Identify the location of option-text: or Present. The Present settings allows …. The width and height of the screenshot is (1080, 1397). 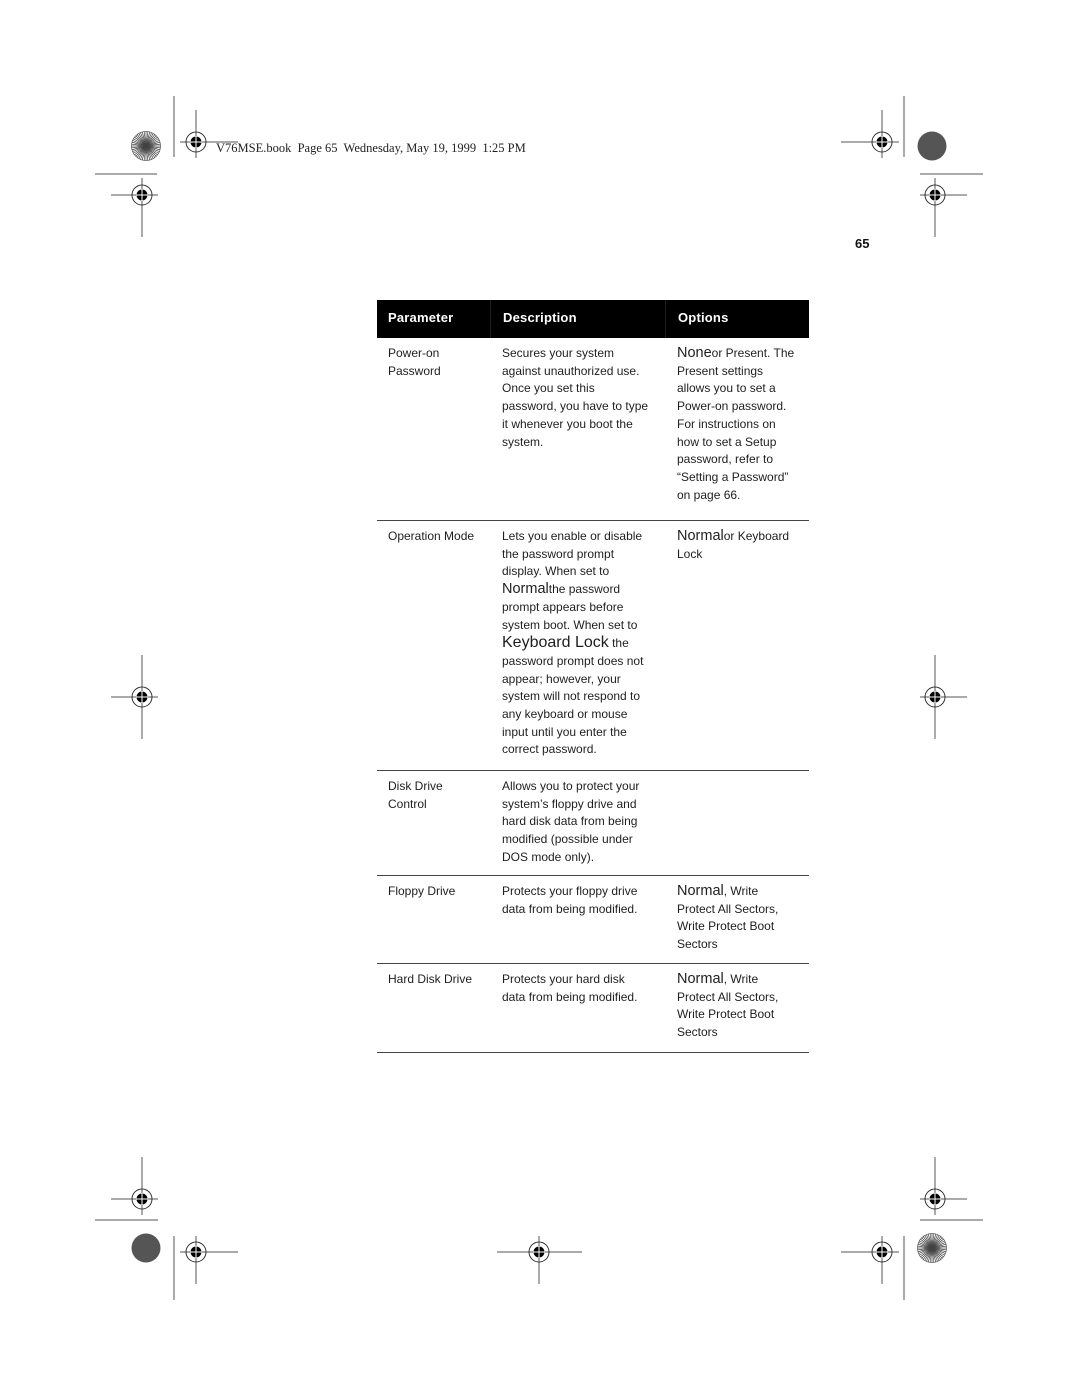
(736, 424).